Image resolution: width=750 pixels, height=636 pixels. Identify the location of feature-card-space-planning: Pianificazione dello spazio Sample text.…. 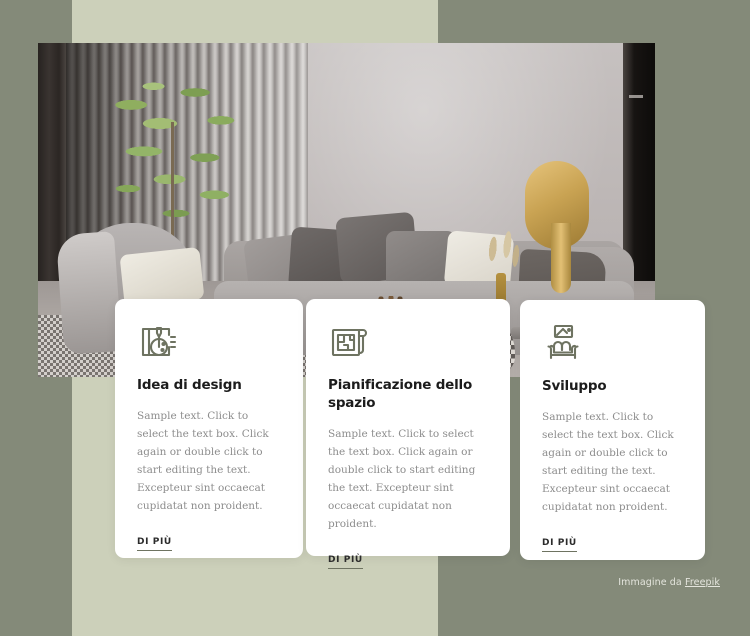
(408, 434).